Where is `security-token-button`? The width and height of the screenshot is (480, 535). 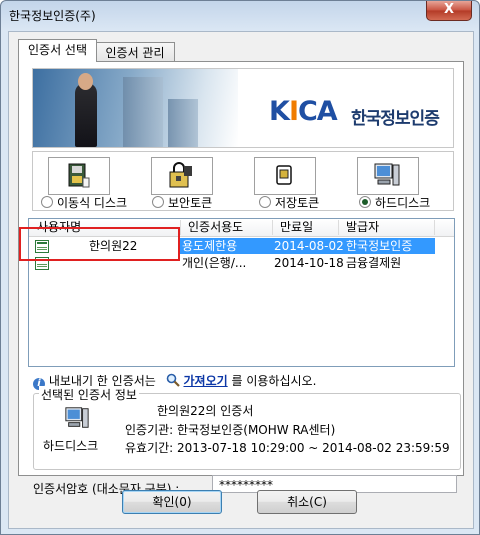
security-token-button is located at coordinates (182, 176).